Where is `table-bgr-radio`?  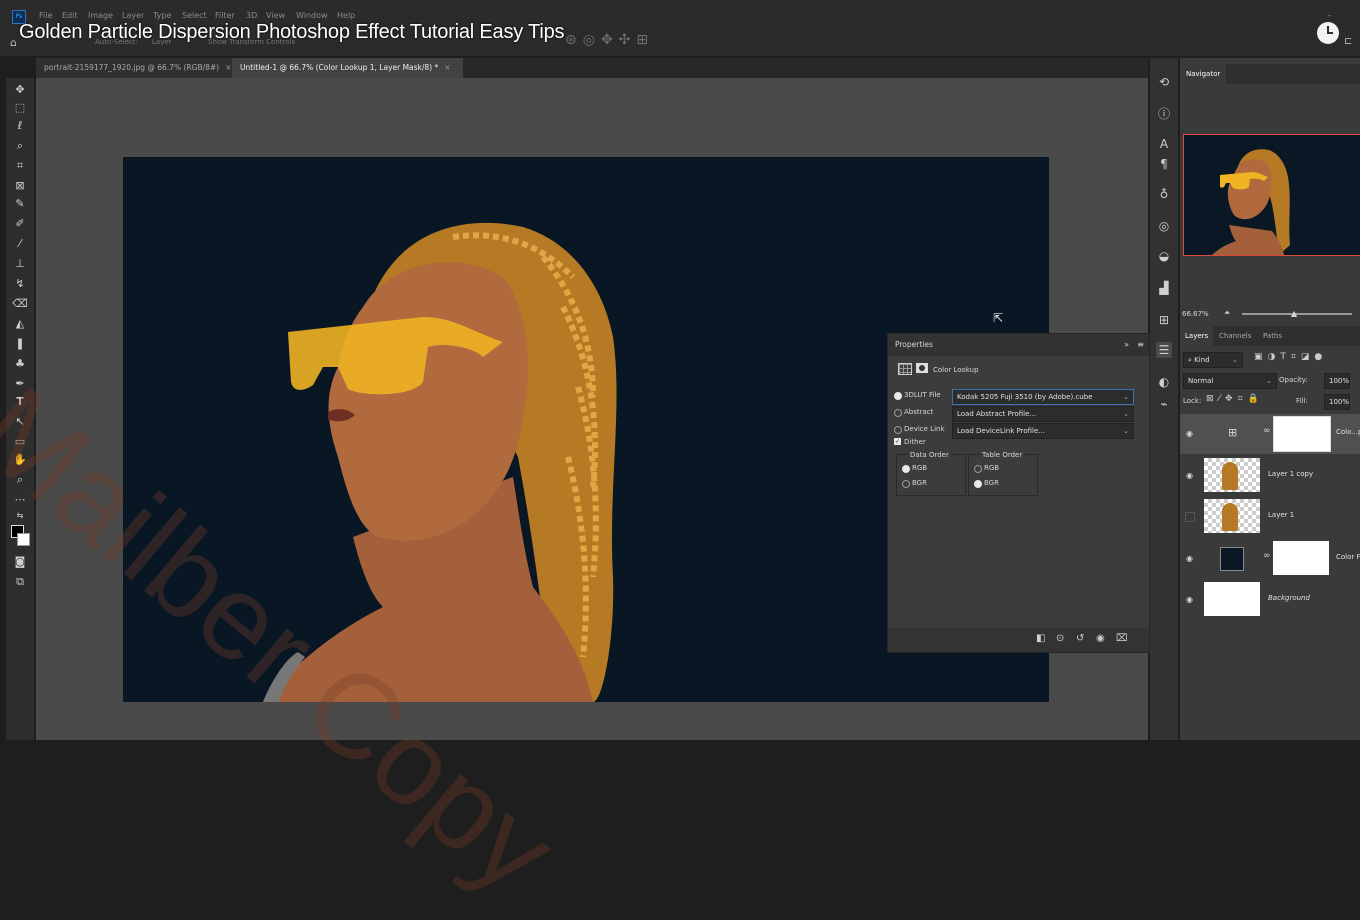 table-bgr-radio is located at coordinates (978, 484).